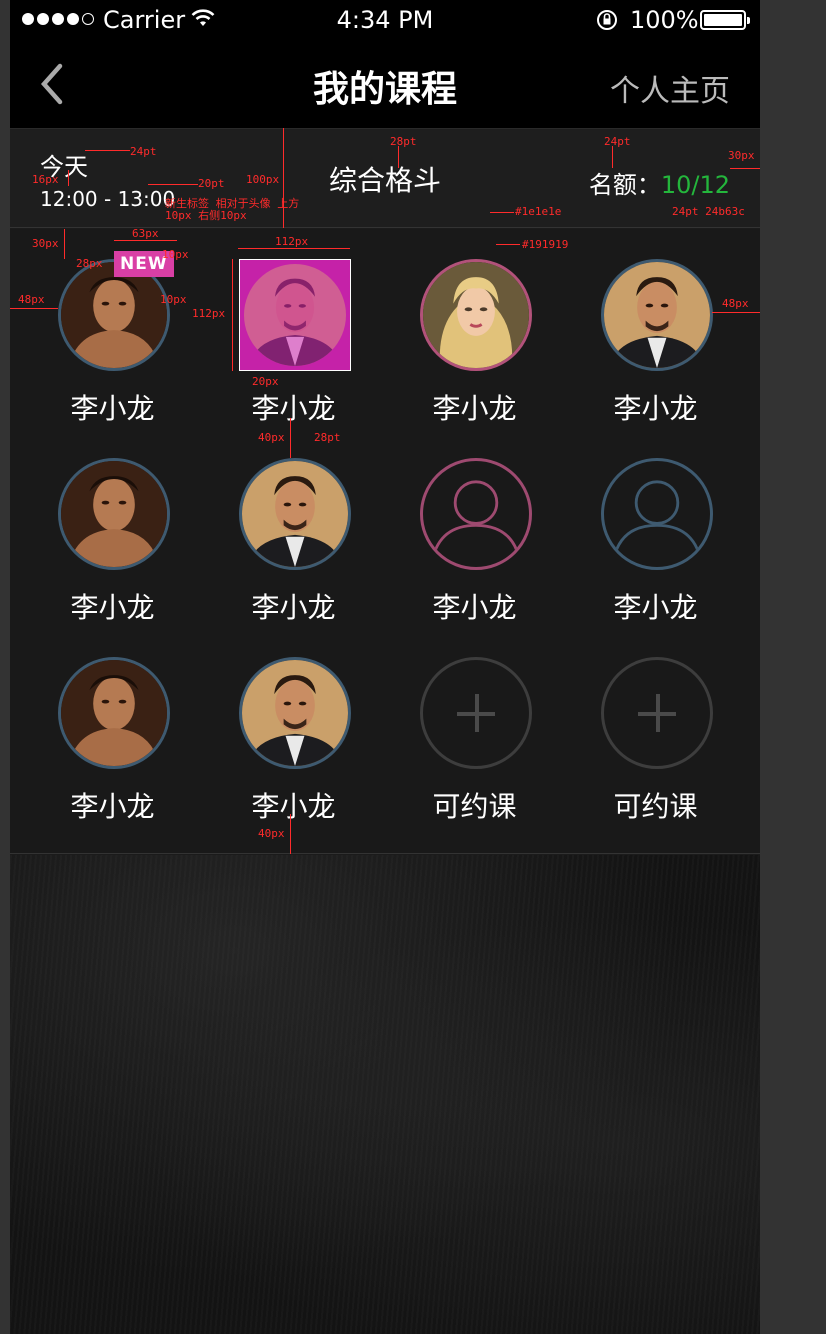 This screenshot has height=1334, width=826. What do you see at coordinates (295, 315) in the screenshot?
I see `student-avatar-selected` at bounding box center [295, 315].